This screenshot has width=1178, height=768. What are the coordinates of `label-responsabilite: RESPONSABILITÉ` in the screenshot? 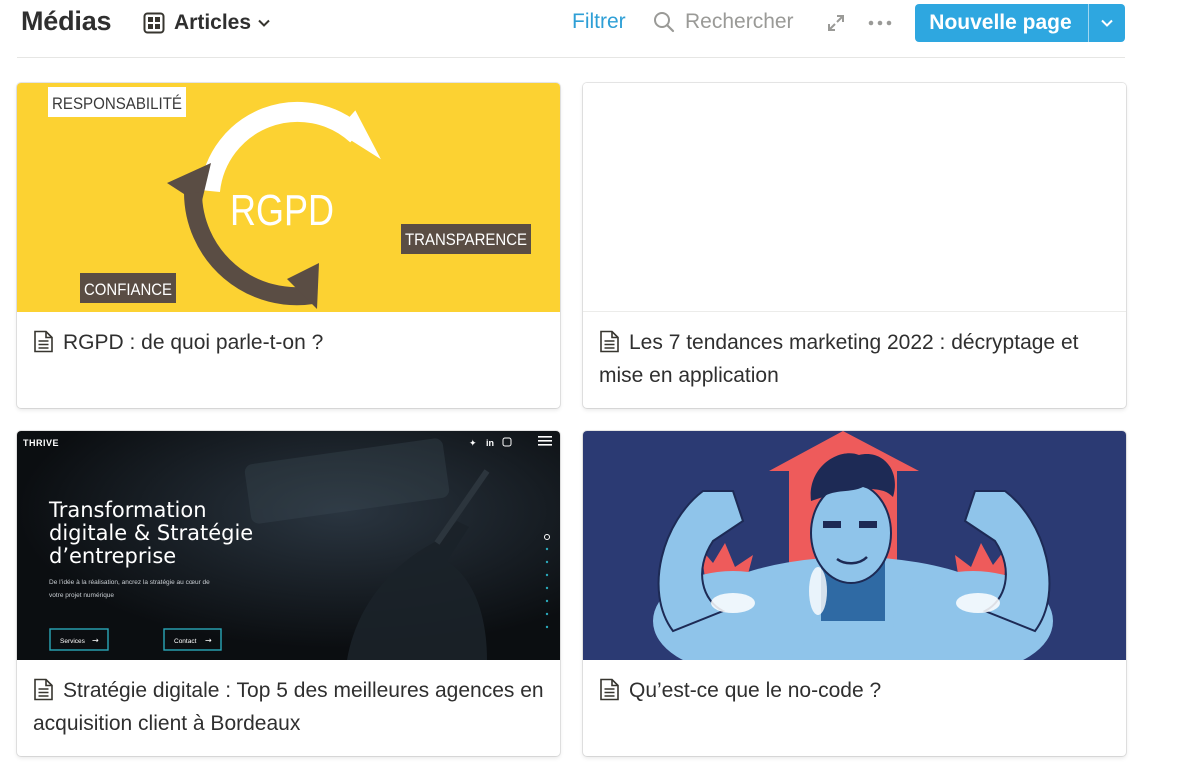 It's located at (117, 103).